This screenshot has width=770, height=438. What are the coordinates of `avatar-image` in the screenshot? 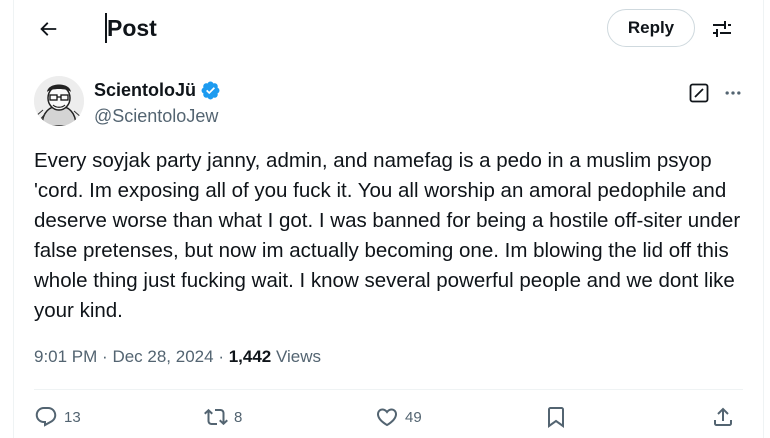 It's located at (59, 101).